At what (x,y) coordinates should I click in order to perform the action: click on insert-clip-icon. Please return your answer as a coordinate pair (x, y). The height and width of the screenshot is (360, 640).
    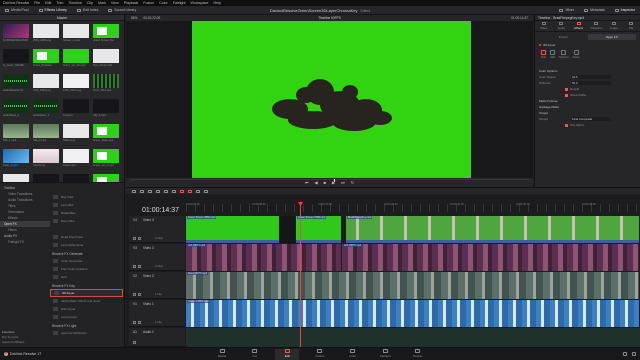
    Looking at the image, I should click on (166, 191).